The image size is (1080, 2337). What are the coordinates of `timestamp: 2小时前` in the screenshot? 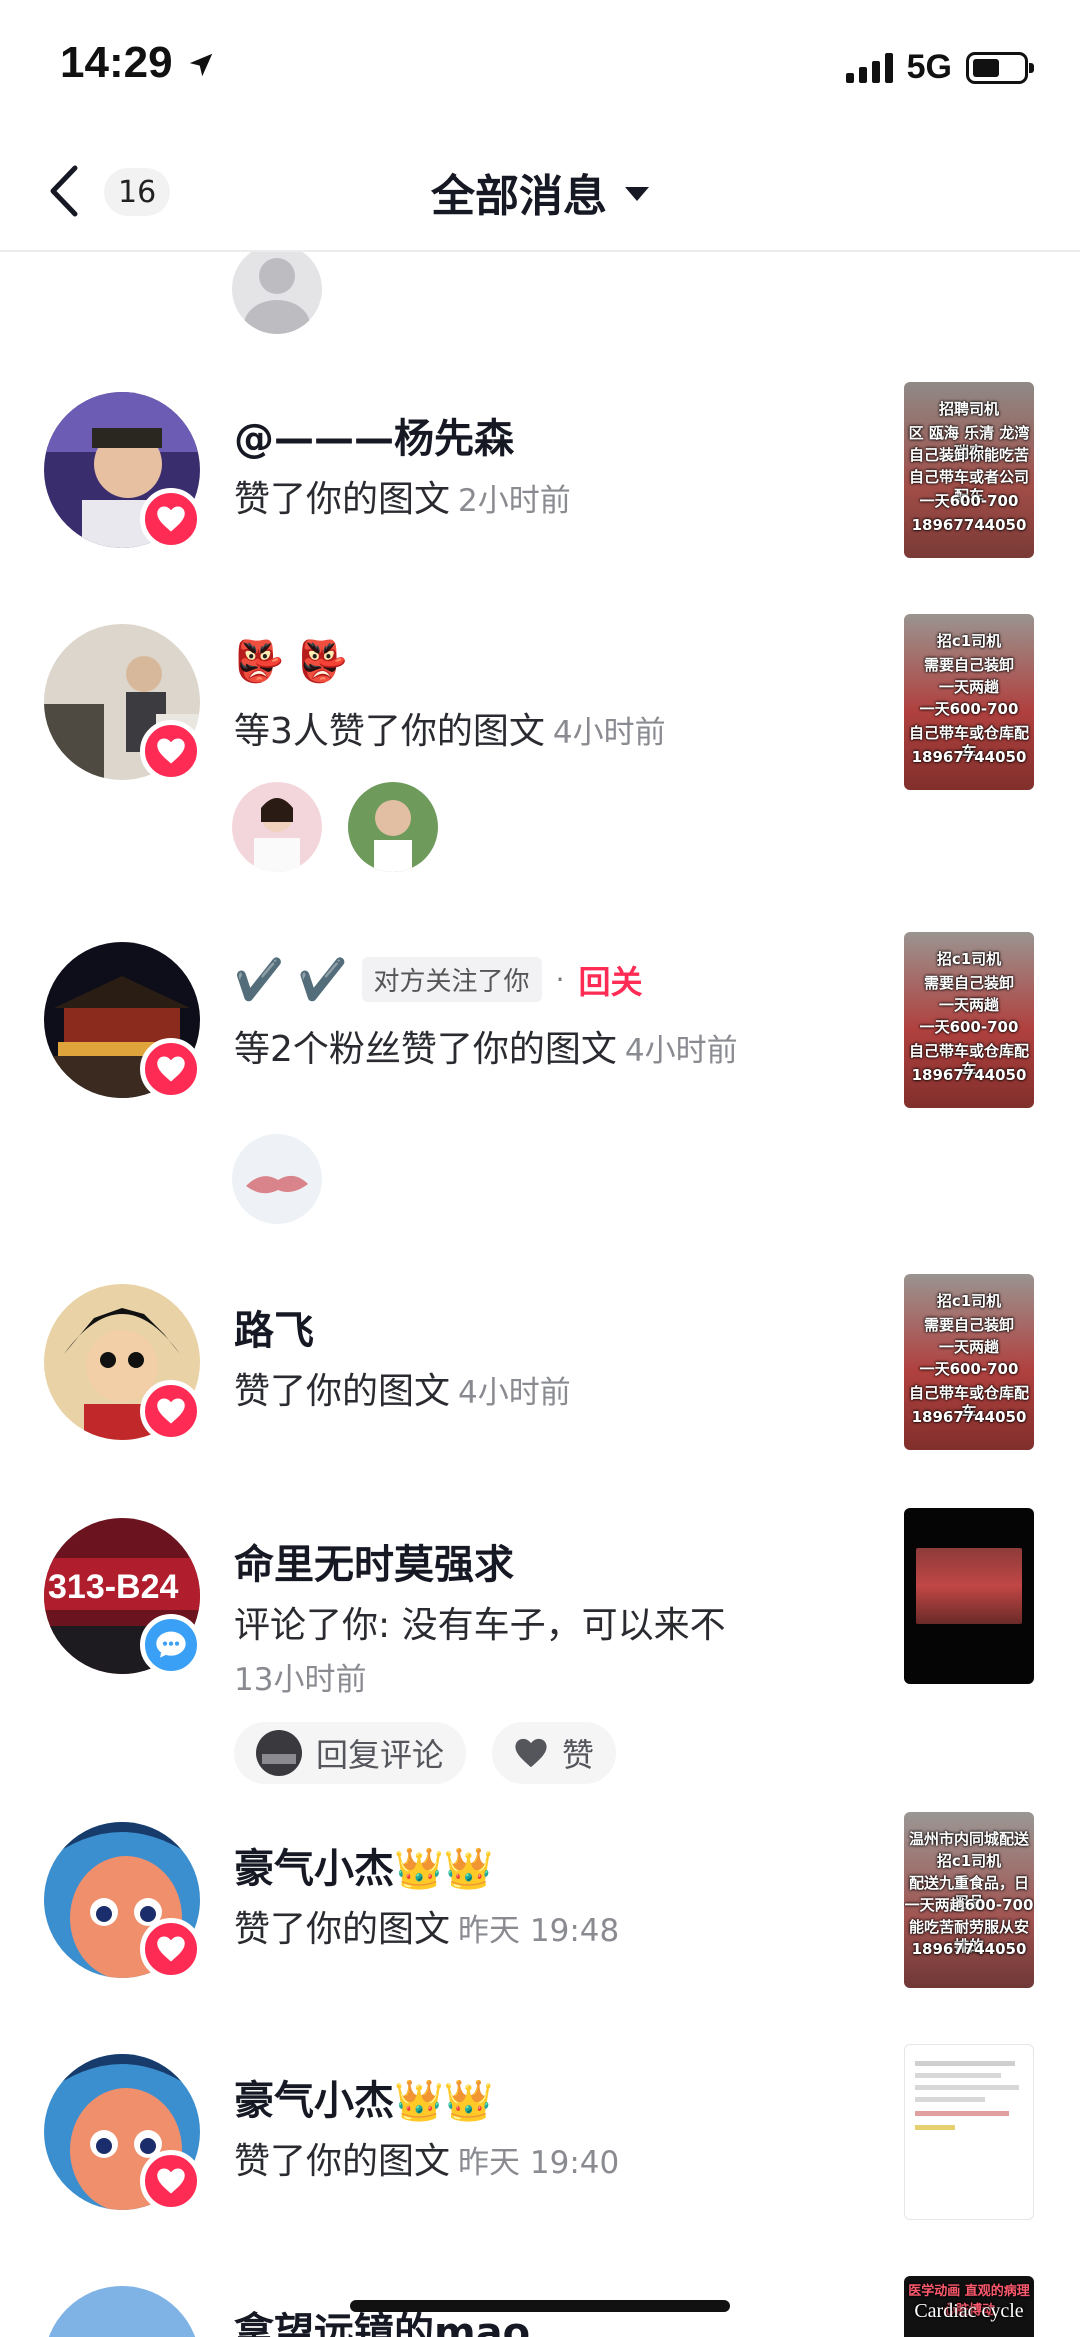 It's located at (514, 501).